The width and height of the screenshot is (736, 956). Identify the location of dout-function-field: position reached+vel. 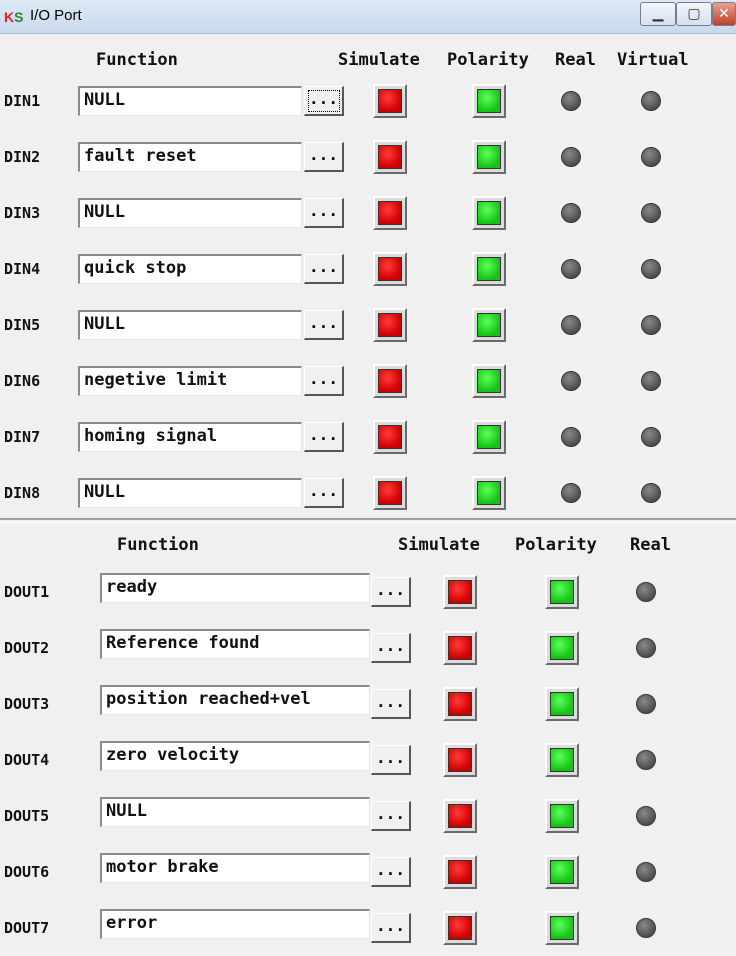
(235, 700).